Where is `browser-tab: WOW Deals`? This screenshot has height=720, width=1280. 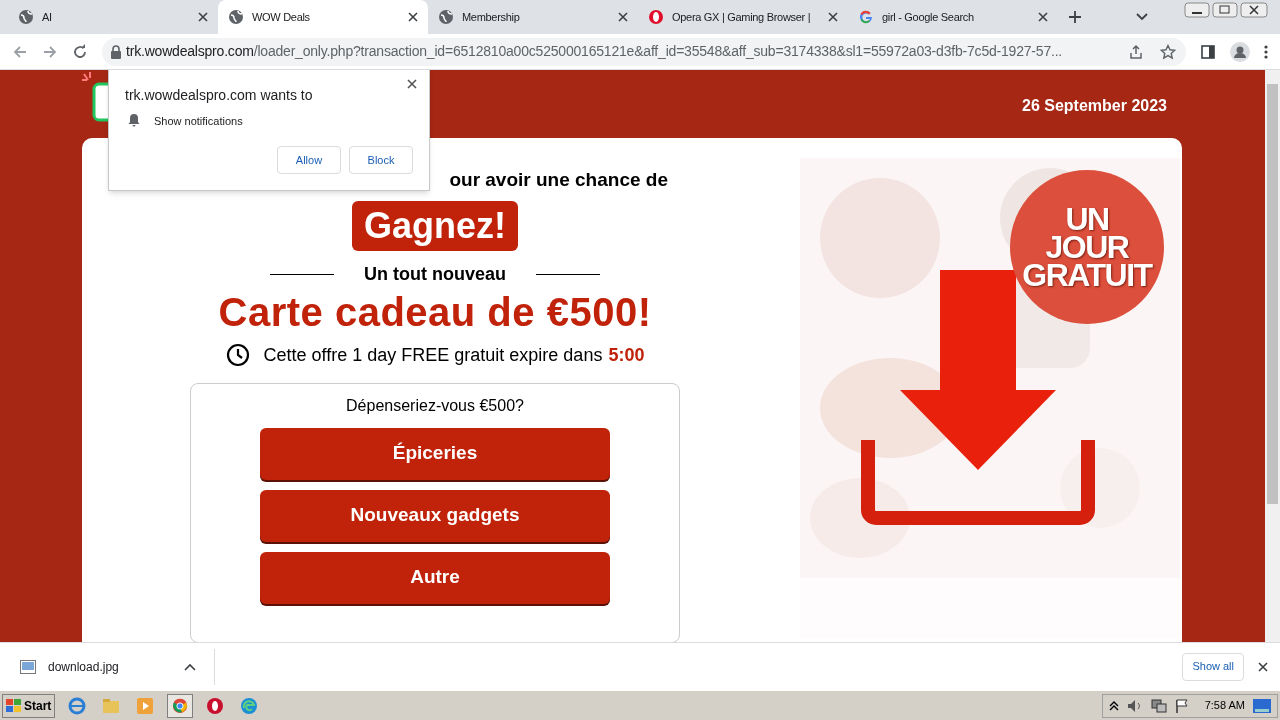 browser-tab: WOW Deals is located at coordinates (323, 17).